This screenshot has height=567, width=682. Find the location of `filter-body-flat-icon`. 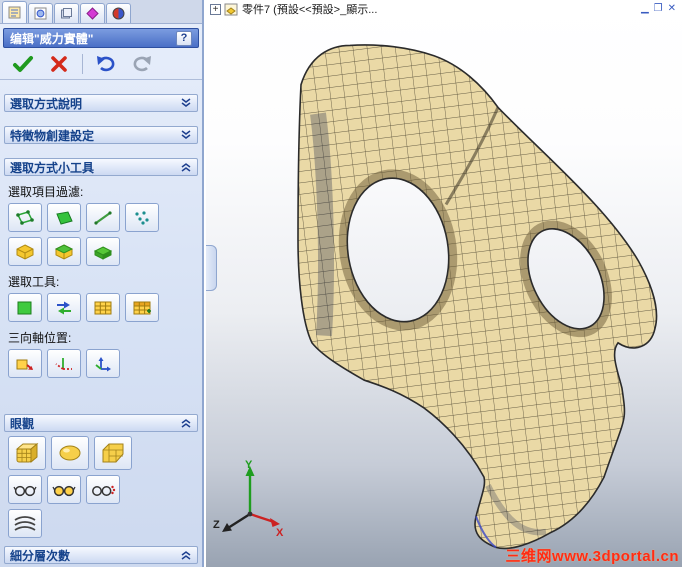

filter-body-flat-icon is located at coordinates (103, 252).